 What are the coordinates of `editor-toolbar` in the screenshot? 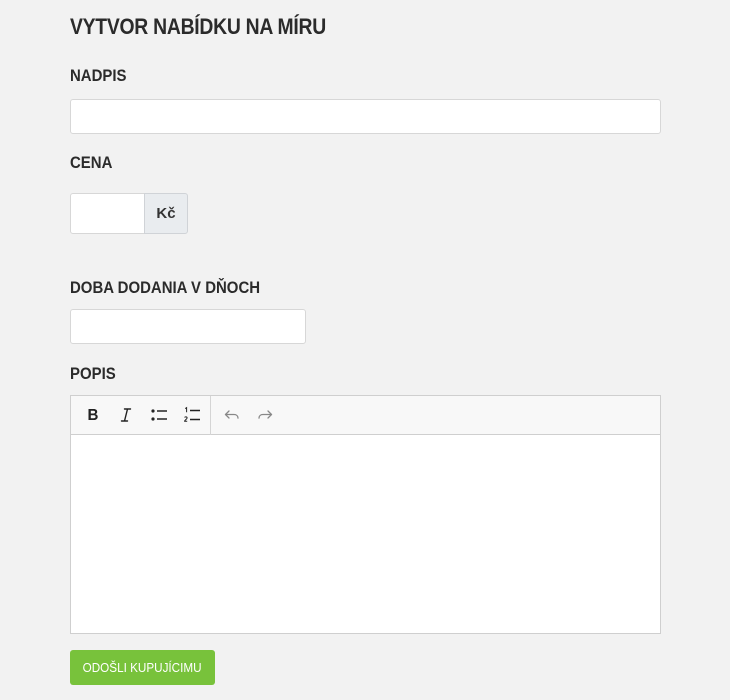 It's located at (365, 415).